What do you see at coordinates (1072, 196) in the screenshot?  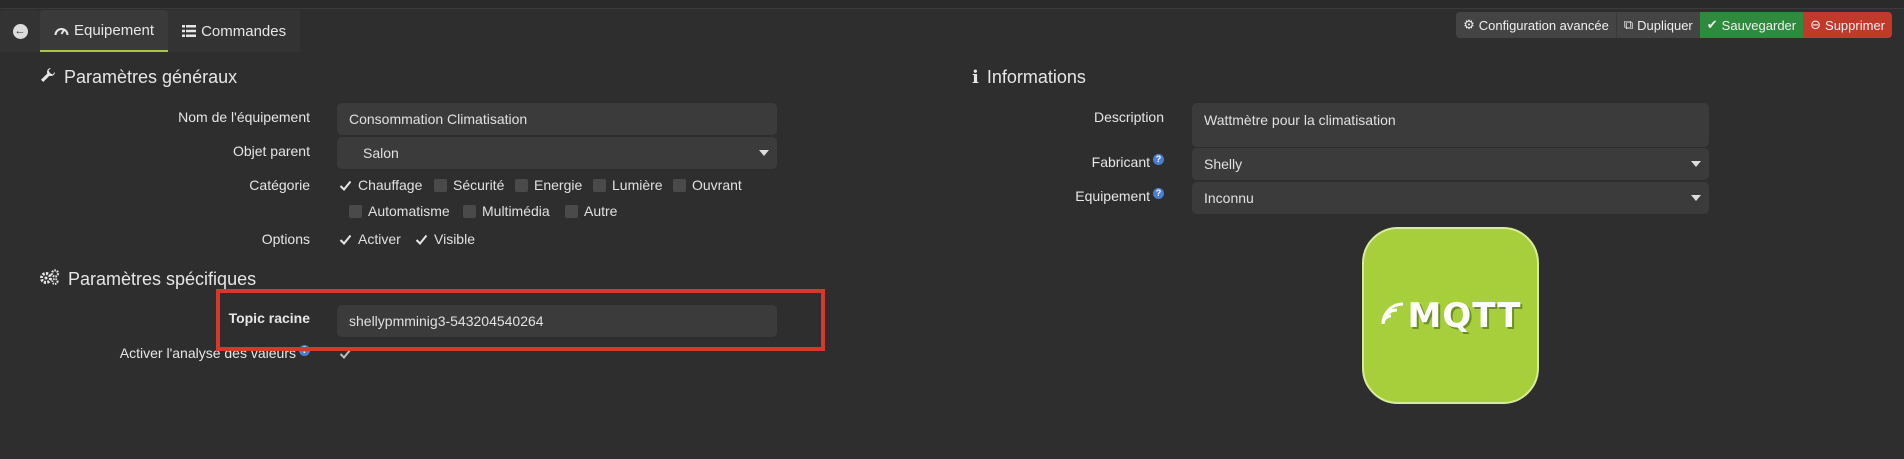 I see `equipment-label: Equipement?` at bounding box center [1072, 196].